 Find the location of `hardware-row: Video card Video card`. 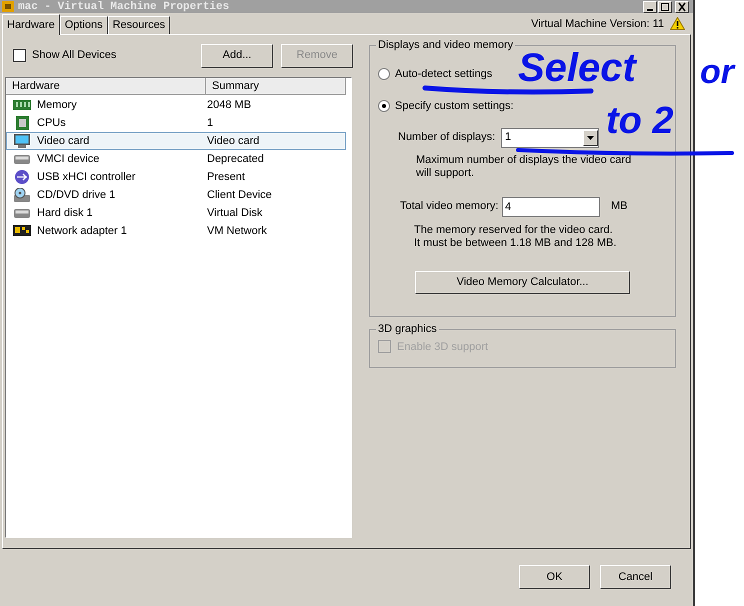

hardware-row: Video card Video card is located at coordinates (176, 141).